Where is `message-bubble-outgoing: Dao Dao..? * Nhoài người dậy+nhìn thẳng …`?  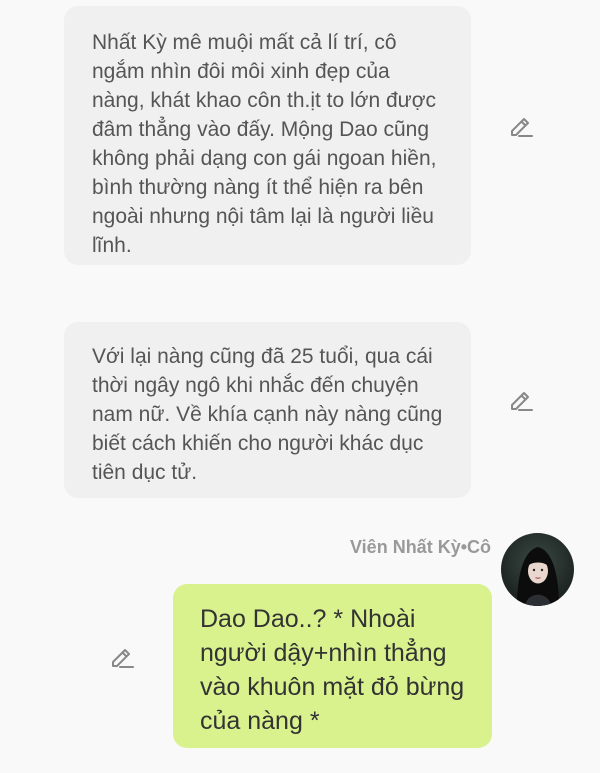 message-bubble-outgoing: Dao Dao..? * Nhoài người dậy+nhìn thẳng … is located at coordinates (332, 666).